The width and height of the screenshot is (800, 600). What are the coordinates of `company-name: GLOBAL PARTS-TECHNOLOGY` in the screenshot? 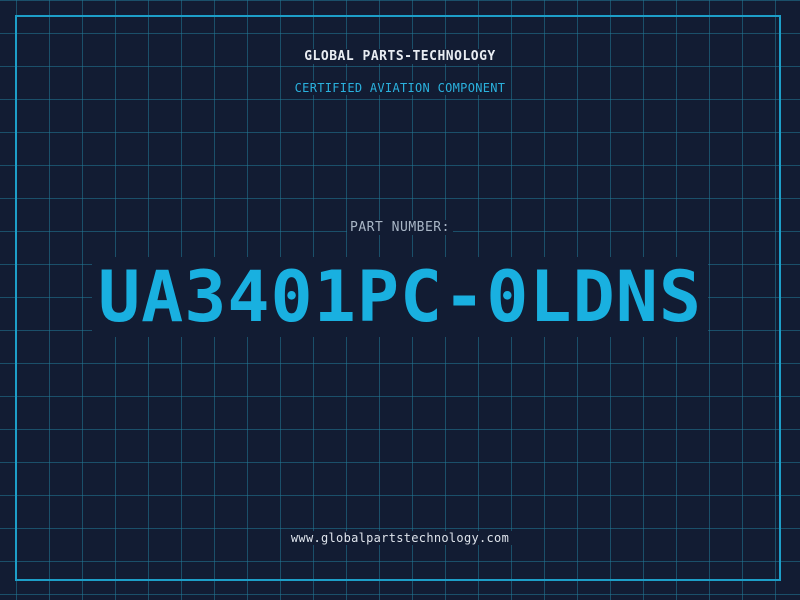 It's located at (400, 56).